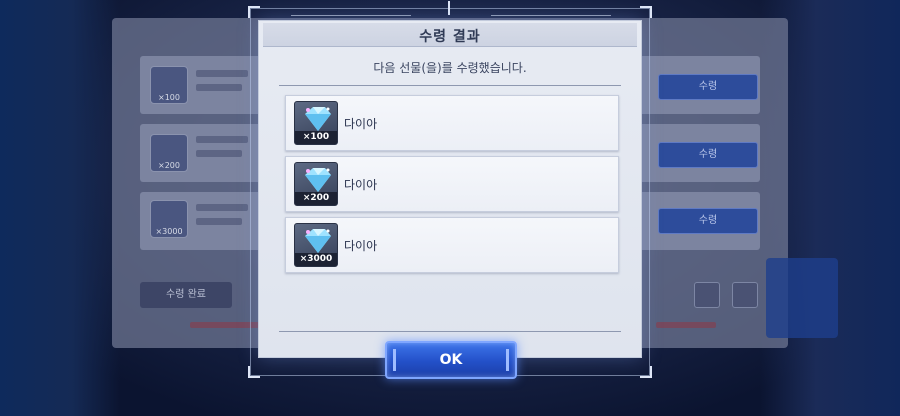 The width and height of the screenshot is (900, 416). Describe the element at coordinates (316, 137) in the screenshot. I see `reward-quantity: ×100` at that location.